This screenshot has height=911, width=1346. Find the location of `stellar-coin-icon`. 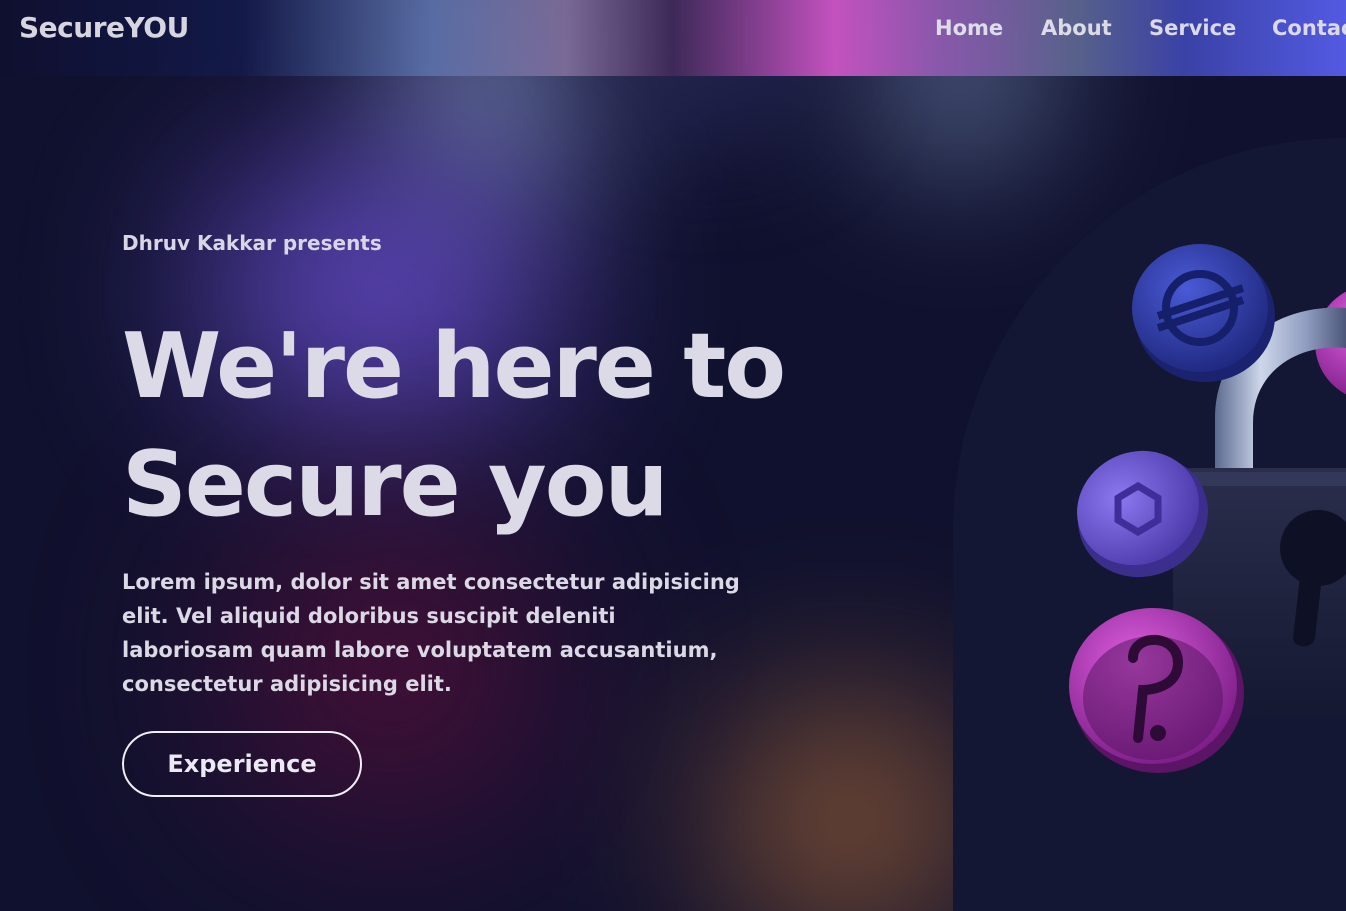

stellar-coin-icon is located at coordinates (1203, 313).